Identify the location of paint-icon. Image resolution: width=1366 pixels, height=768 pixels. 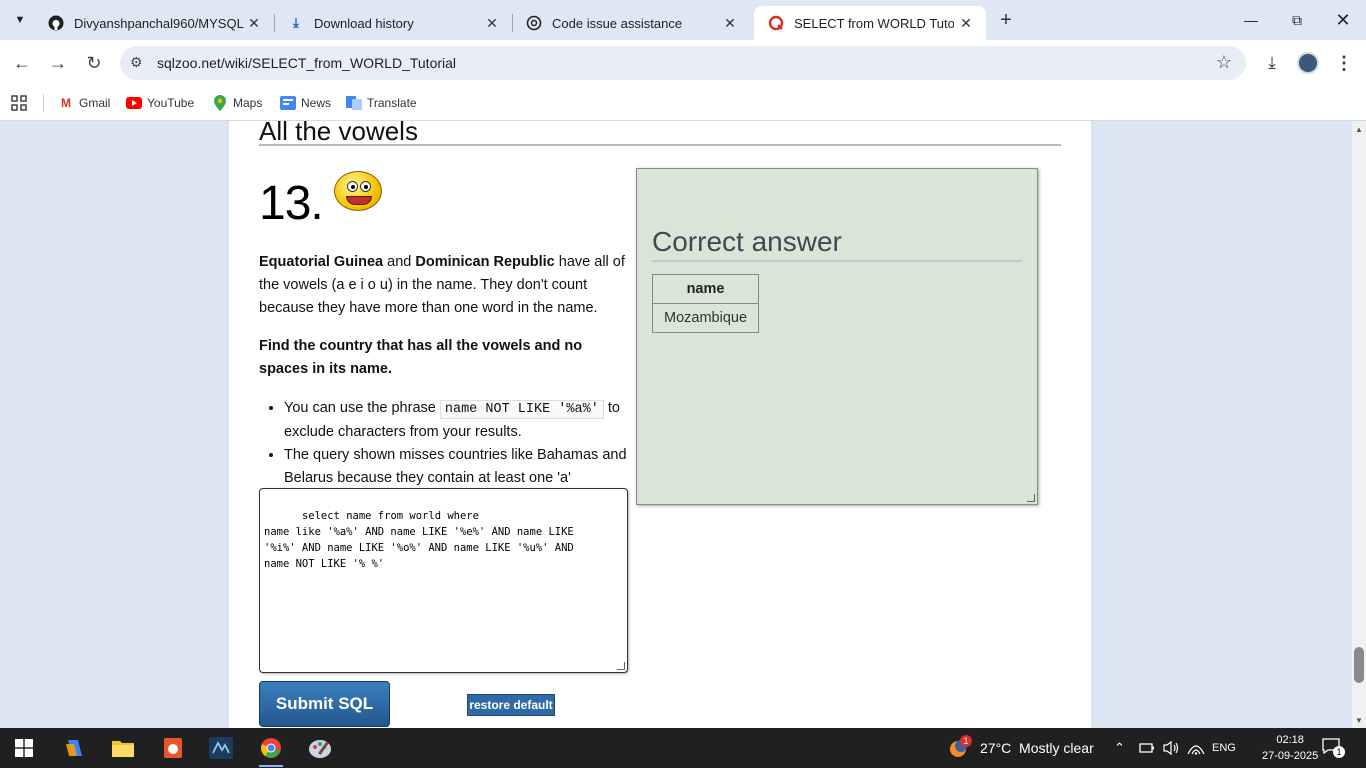
(320, 748).